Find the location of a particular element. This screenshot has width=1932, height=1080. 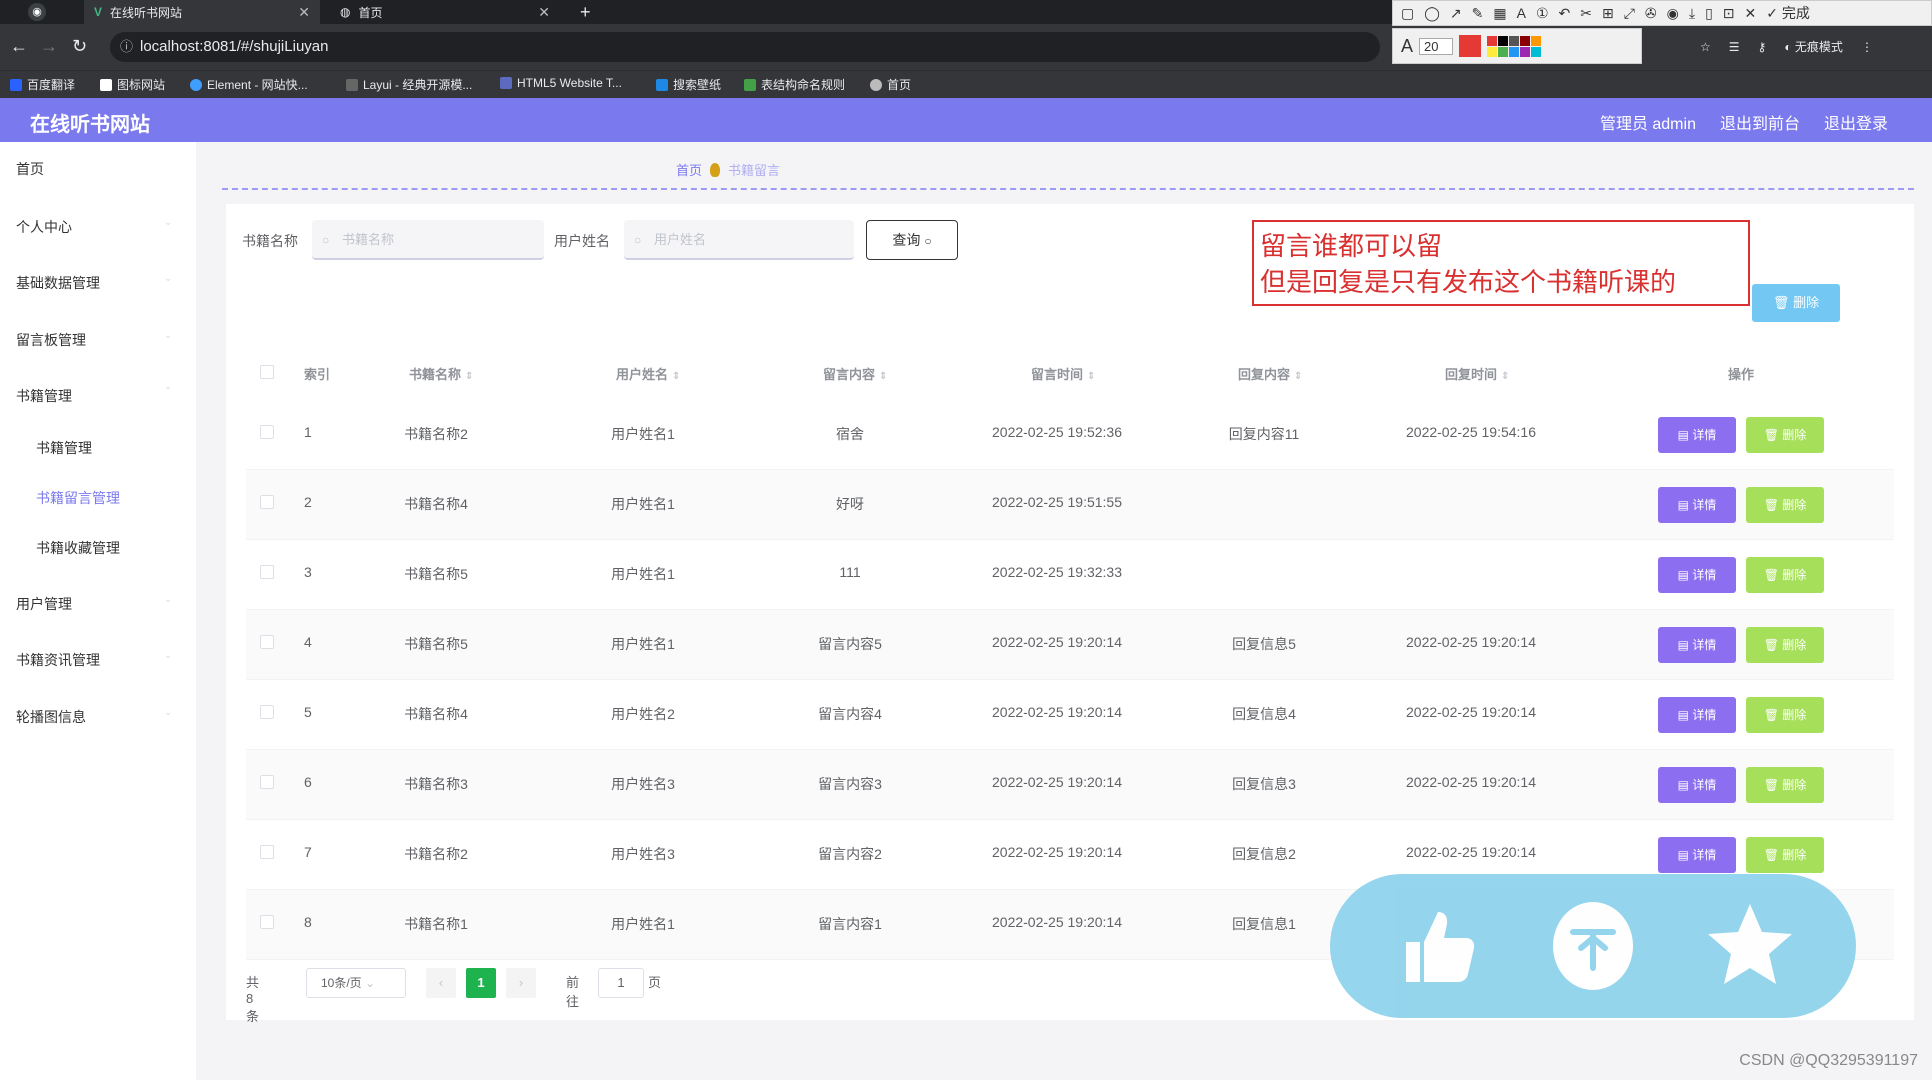

prev-page-button: ‹ is located at coordinates (441, 983).